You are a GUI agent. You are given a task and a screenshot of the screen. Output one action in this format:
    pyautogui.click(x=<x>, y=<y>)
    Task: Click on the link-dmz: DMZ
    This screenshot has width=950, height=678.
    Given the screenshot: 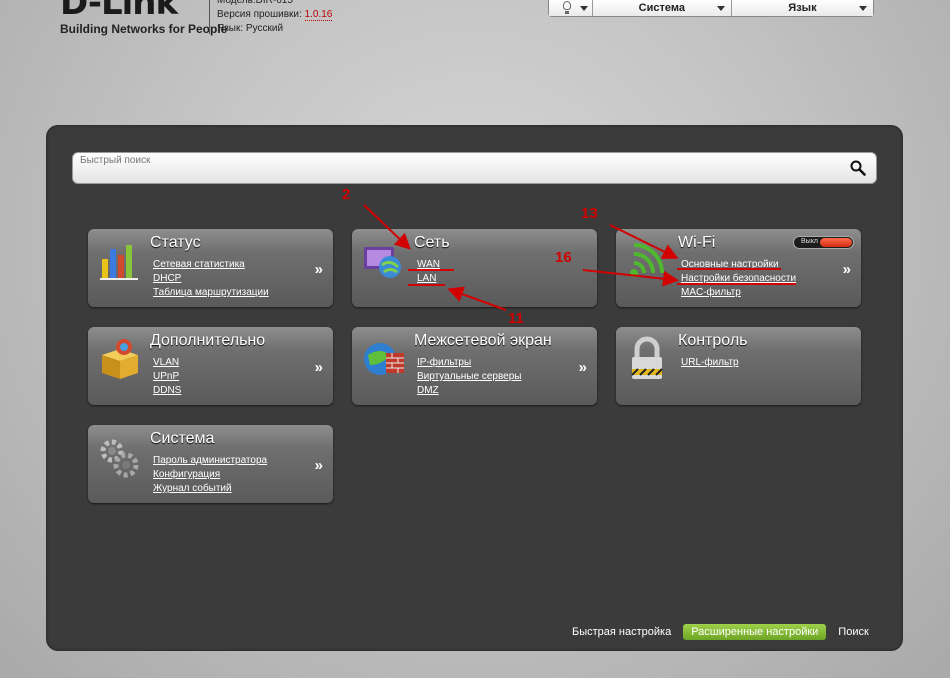 What is the action you would take?
    pyautogui.click(x=469, y=391)
    